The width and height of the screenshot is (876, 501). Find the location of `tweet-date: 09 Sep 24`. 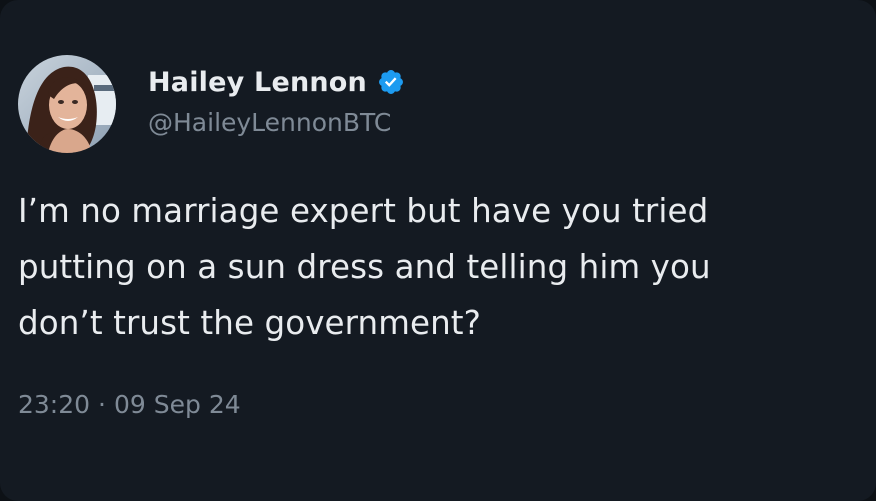

tweet-date: 09 Sep 24 is located at coordinates (177, 404).